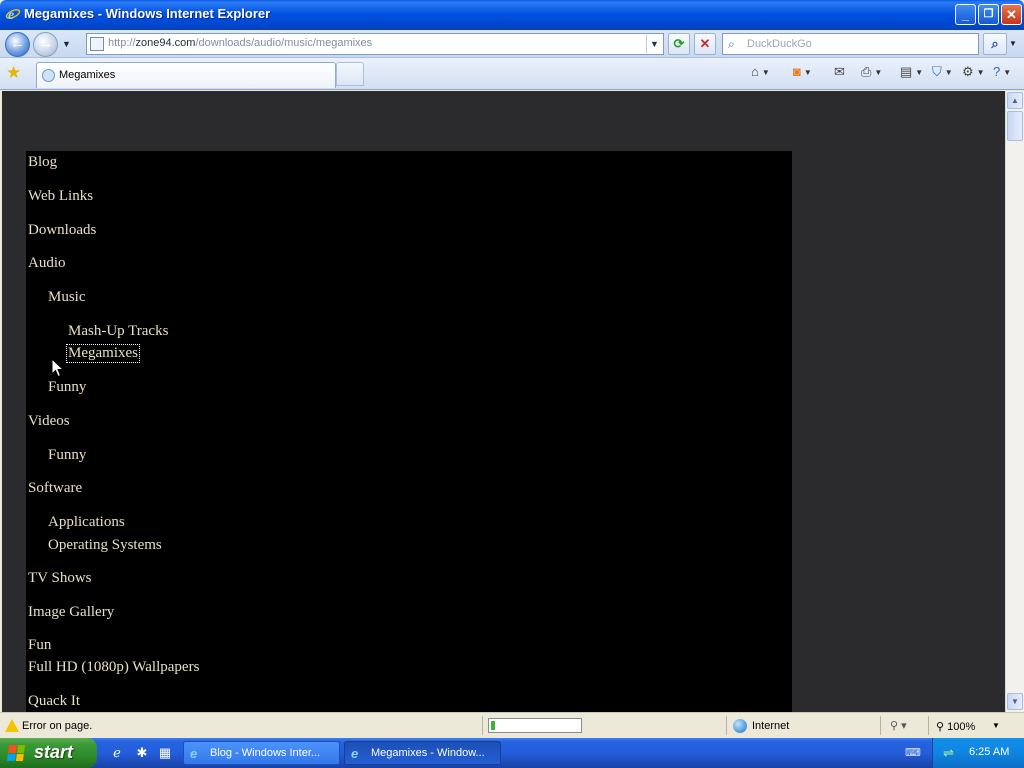  I want to click on nav-link-music: Music, so click(67, 297).